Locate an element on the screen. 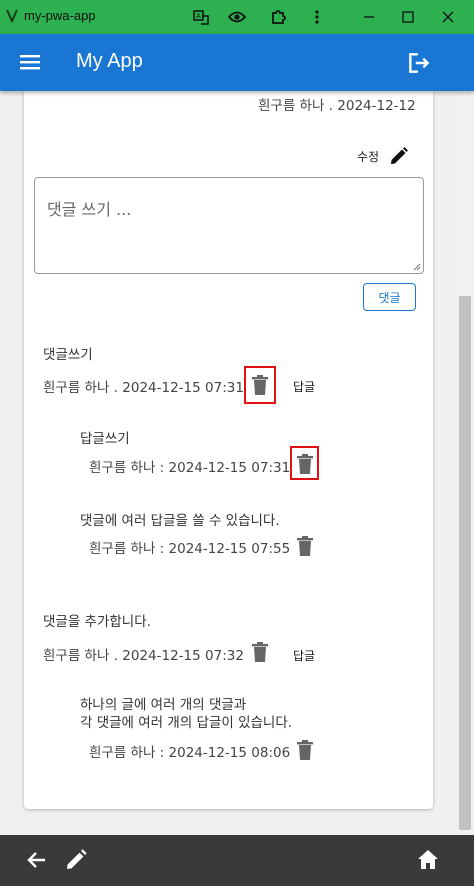 This screenshot has width=474, height=886. minimize-icon is located at coordinates (369, 17).